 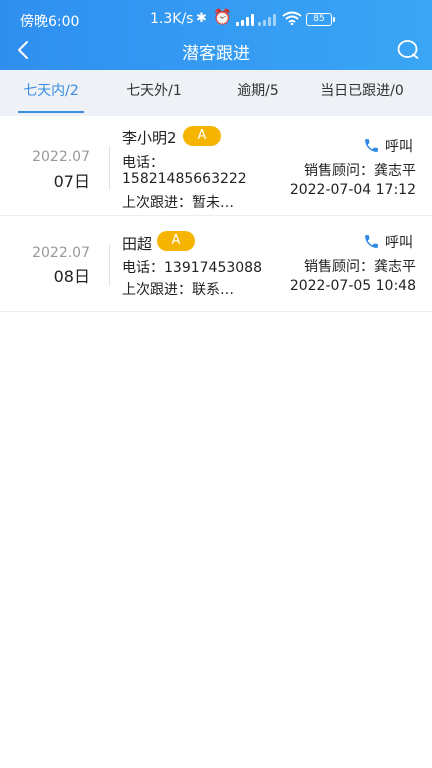 I want to click on search-icon, so click(x=408, y=50).